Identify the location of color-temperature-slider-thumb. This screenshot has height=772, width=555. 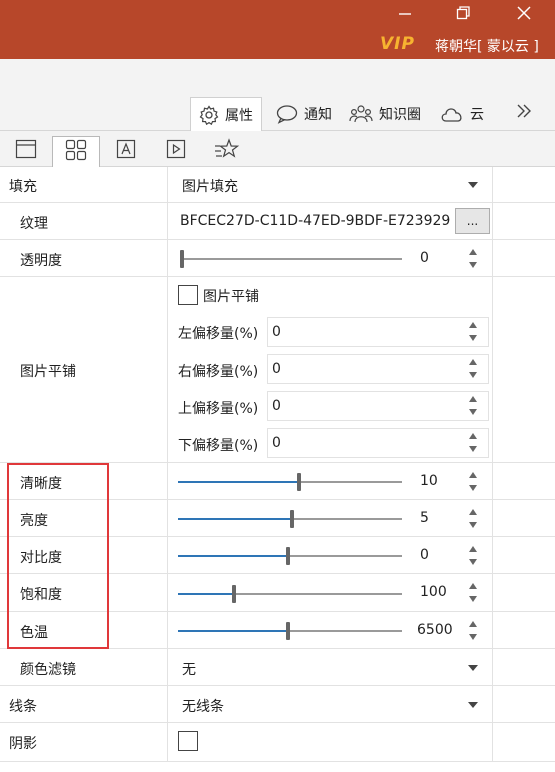
(288, 631).